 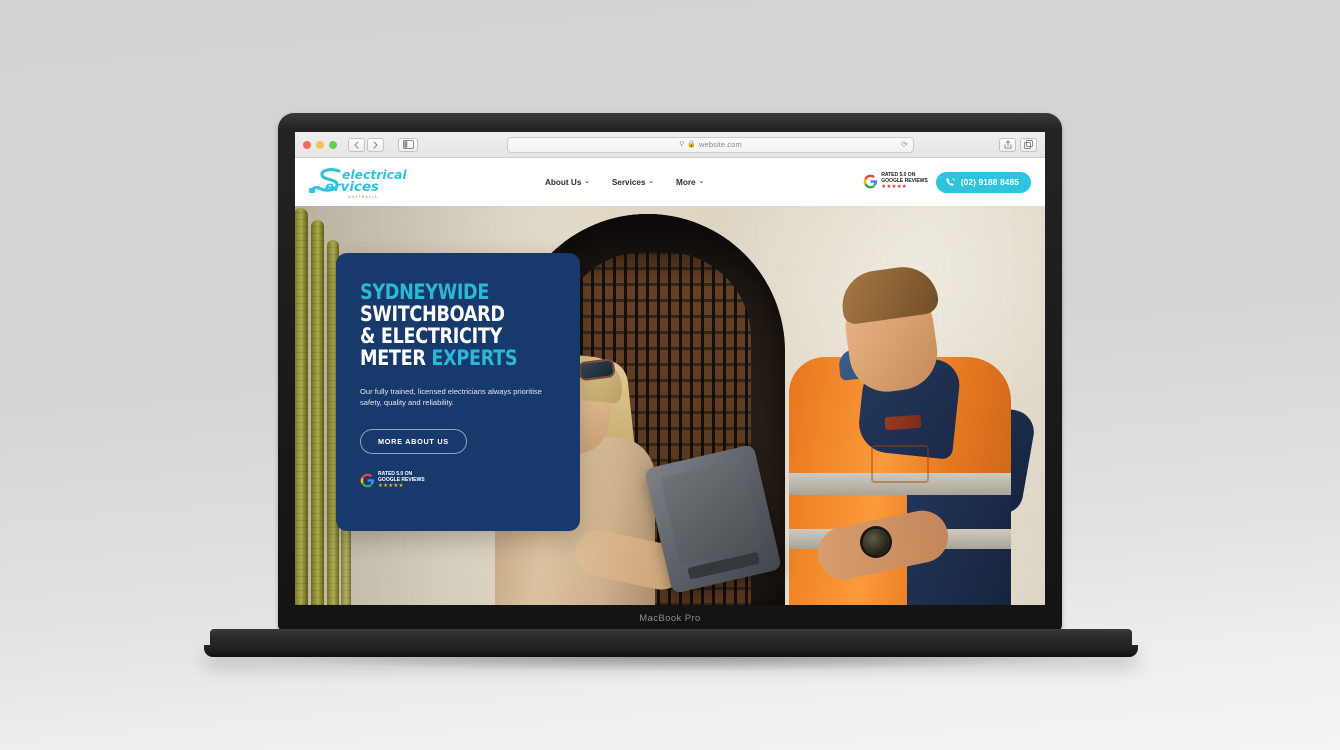 I want to click on search-icon: ⚲, so click(x=682, y=144).